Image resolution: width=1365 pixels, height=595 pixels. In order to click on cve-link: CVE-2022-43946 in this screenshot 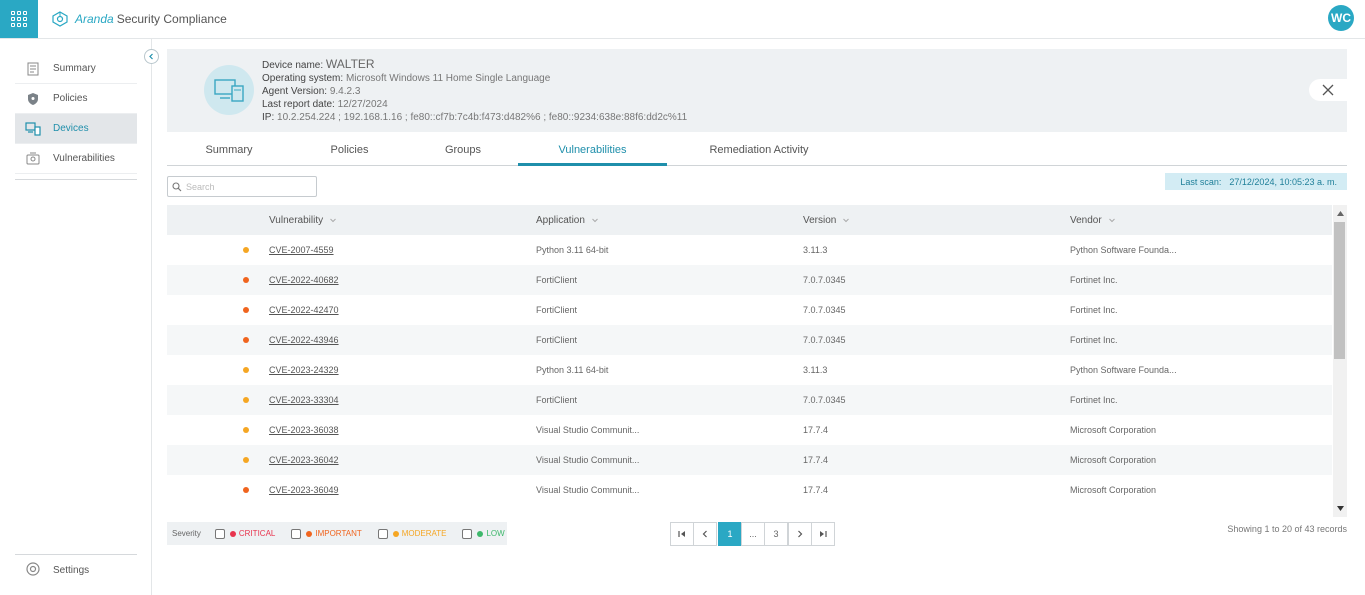, I will do `click(304, 340)`.